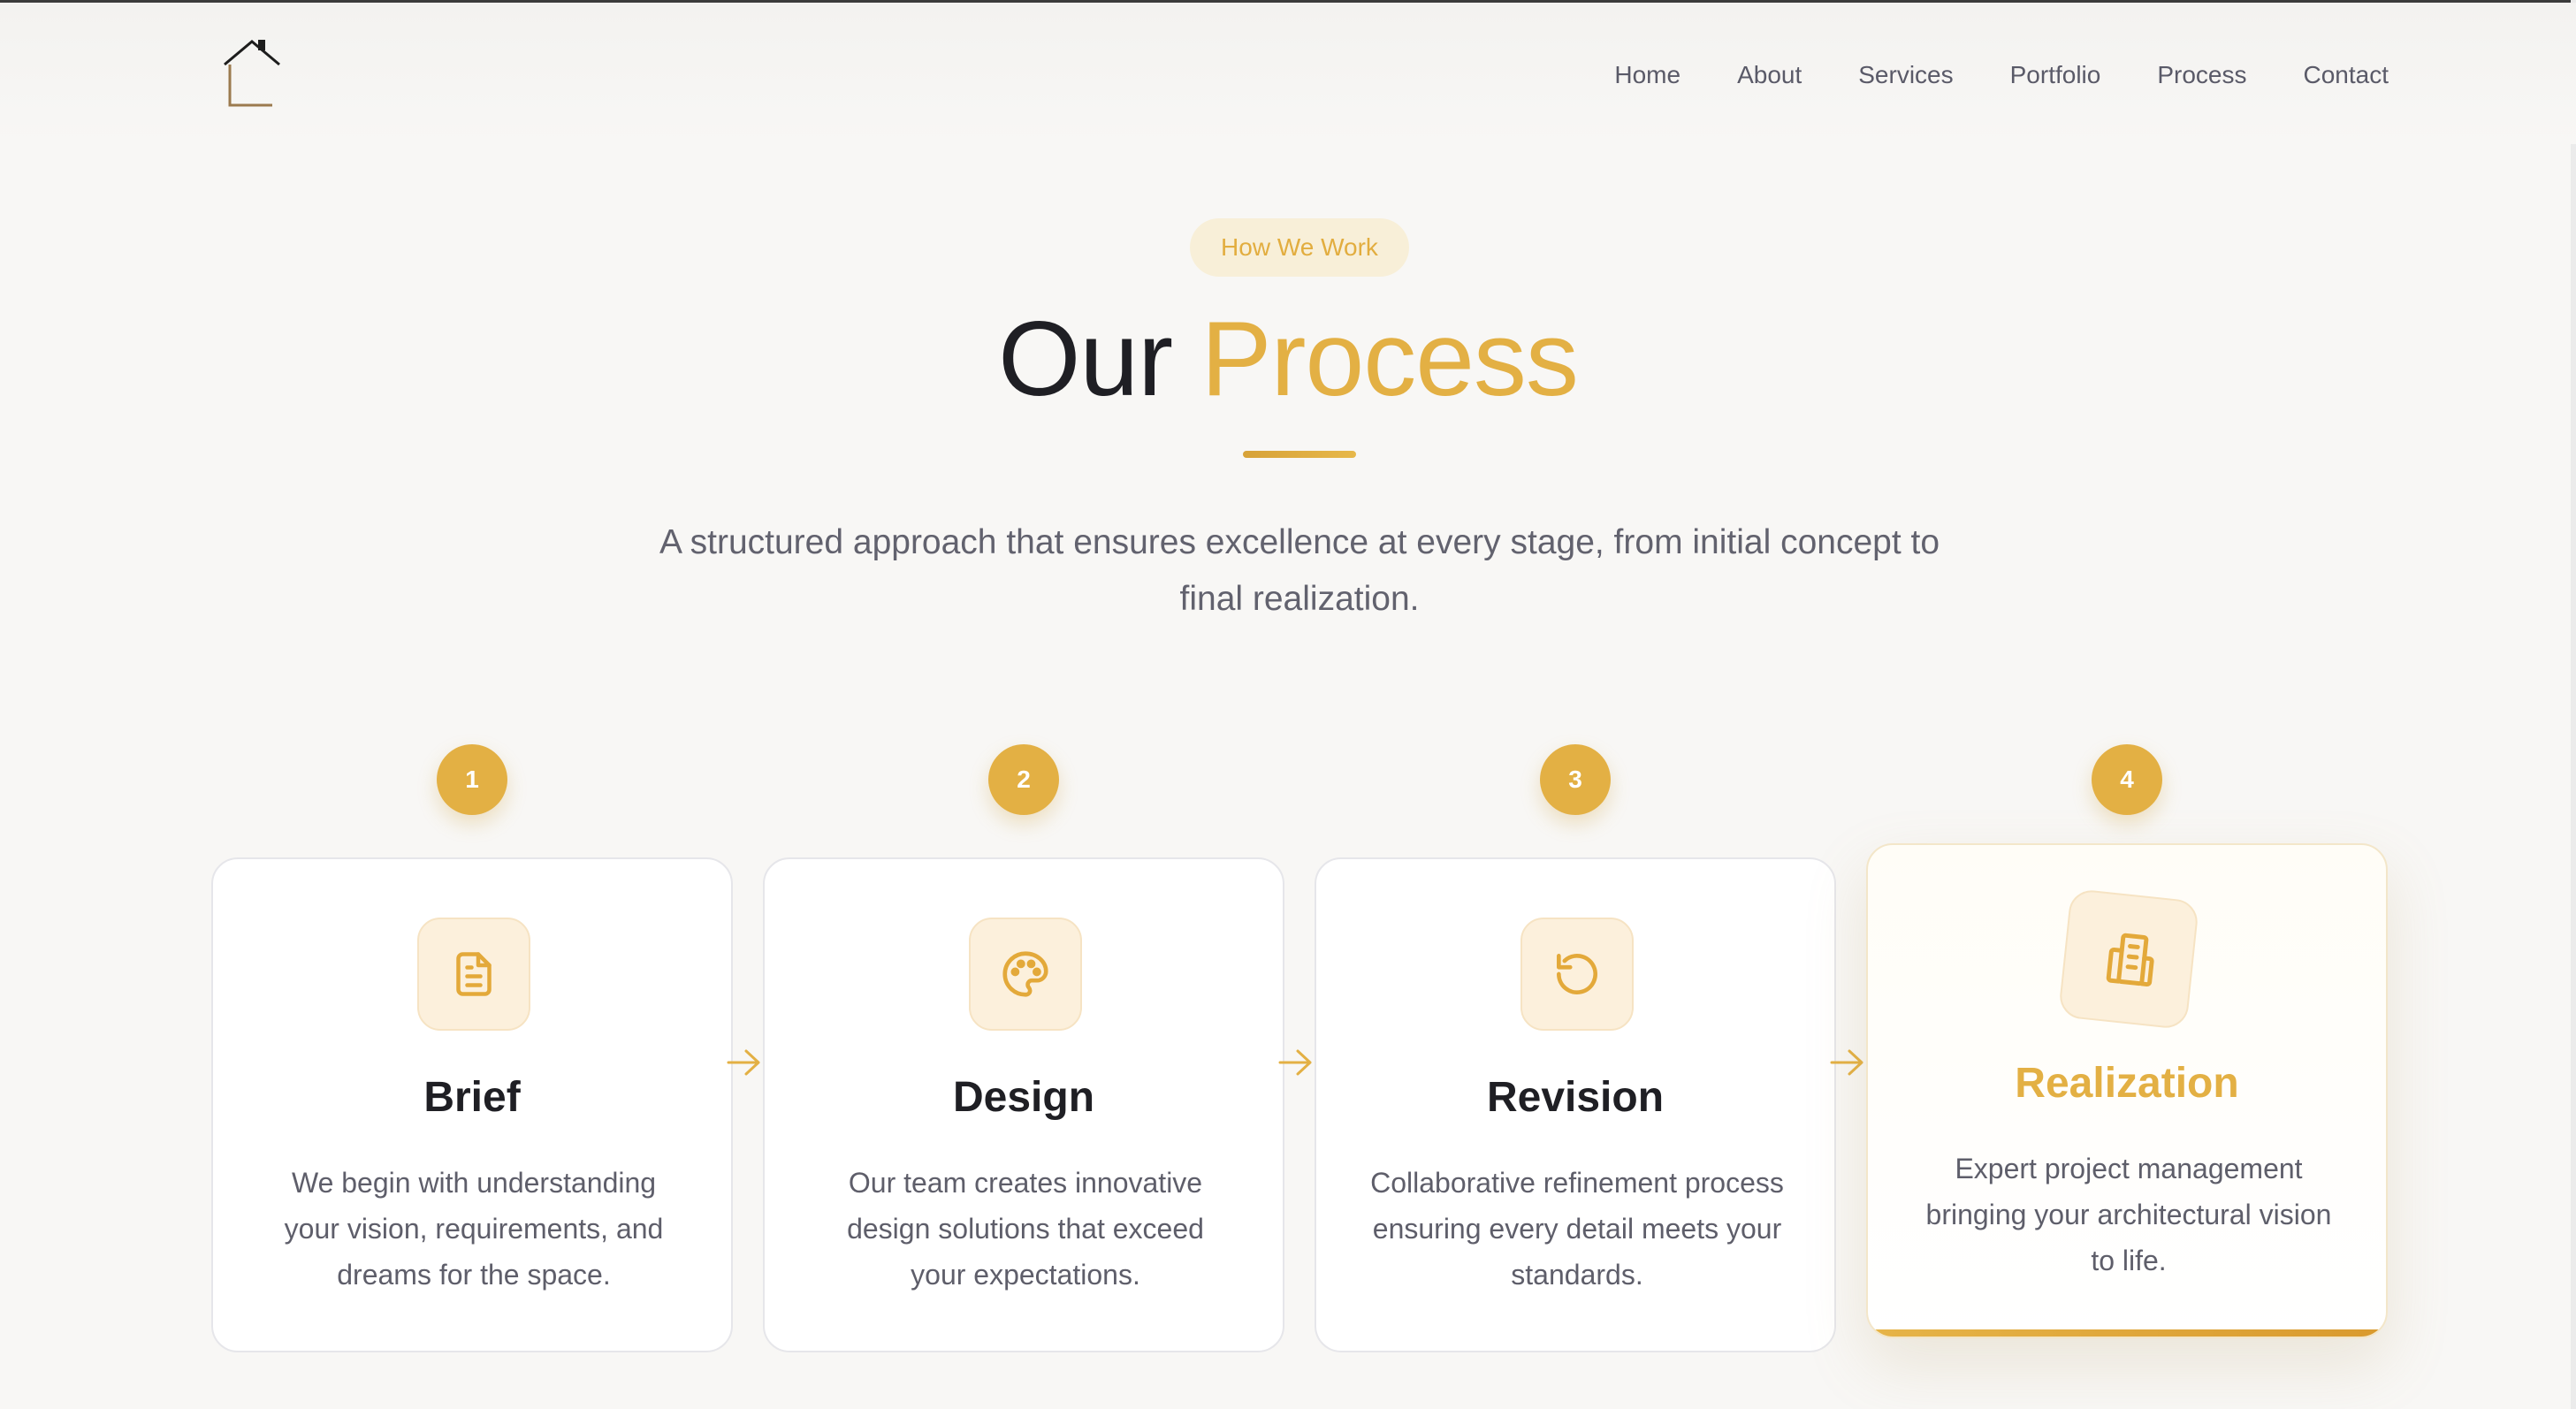  Describe the element at coordinates (472, 1097) in the screenshot. I see `card-title: Brief` at that location.